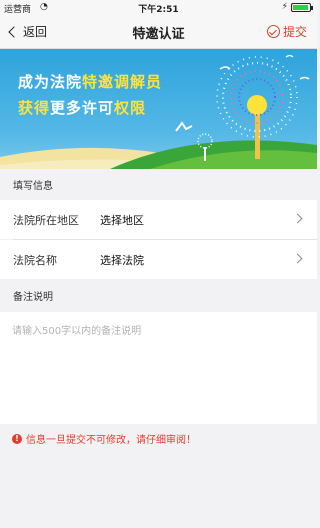 The width and height of the screenshot is (320, 528). I want to click on submit-button: 提交, so click(286, 31).